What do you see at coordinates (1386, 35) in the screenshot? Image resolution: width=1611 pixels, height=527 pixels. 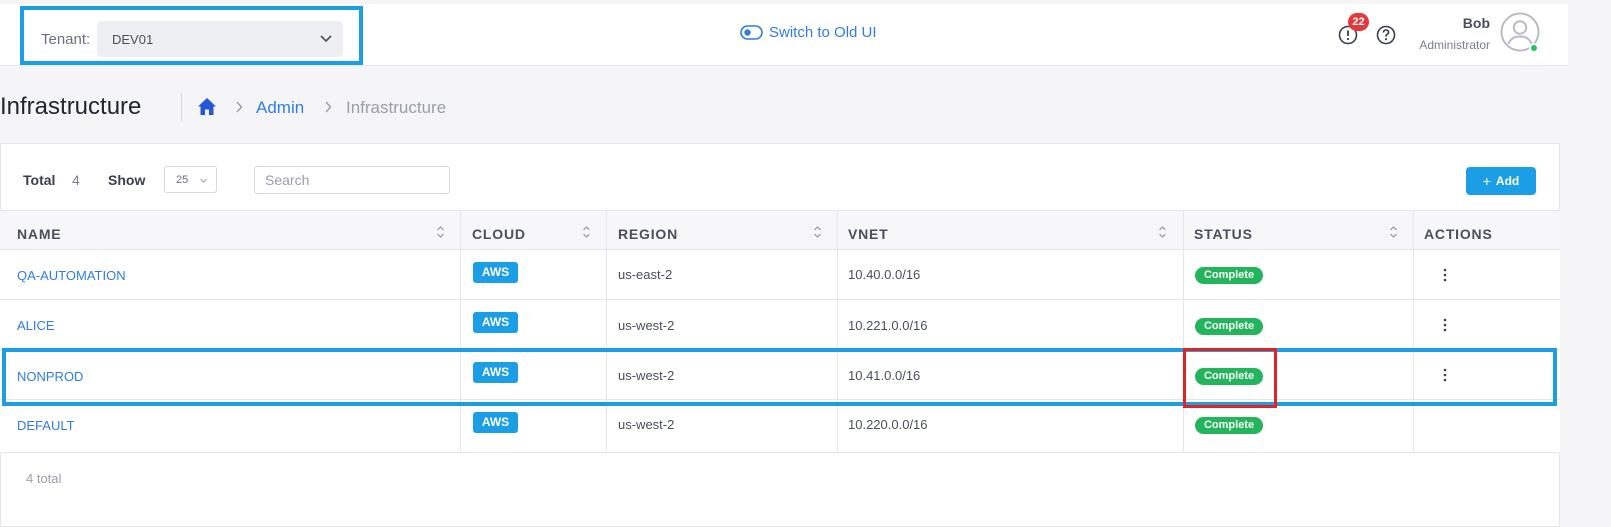 I see `help-icon` at bounding box center [1386, 35].